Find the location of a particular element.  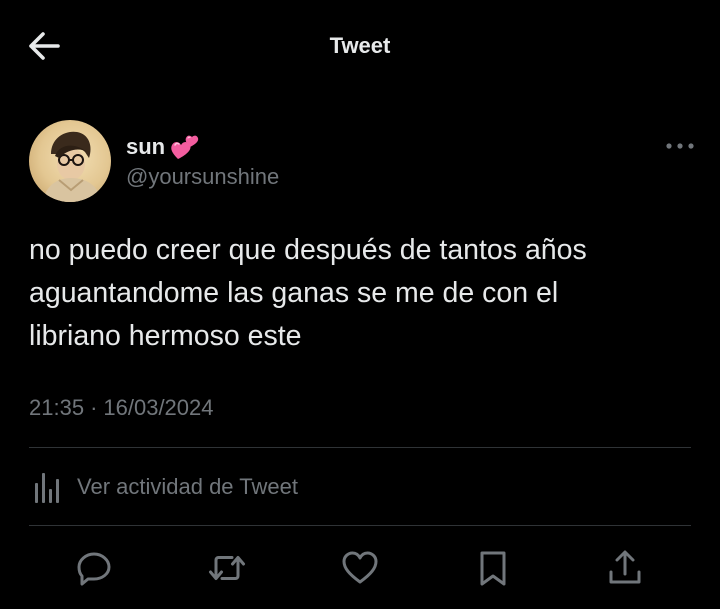

tweet-time: 21:35 is located at coordinates (57, 407).